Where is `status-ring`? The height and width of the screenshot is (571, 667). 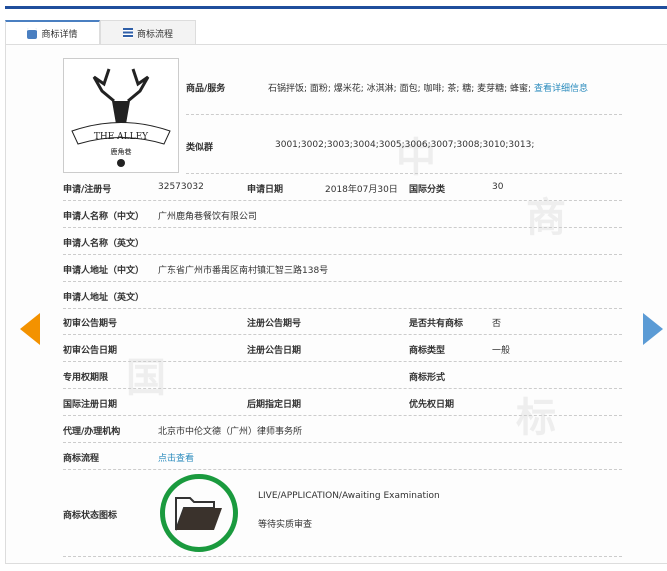
status-ring is located at coordinates (199, 513).